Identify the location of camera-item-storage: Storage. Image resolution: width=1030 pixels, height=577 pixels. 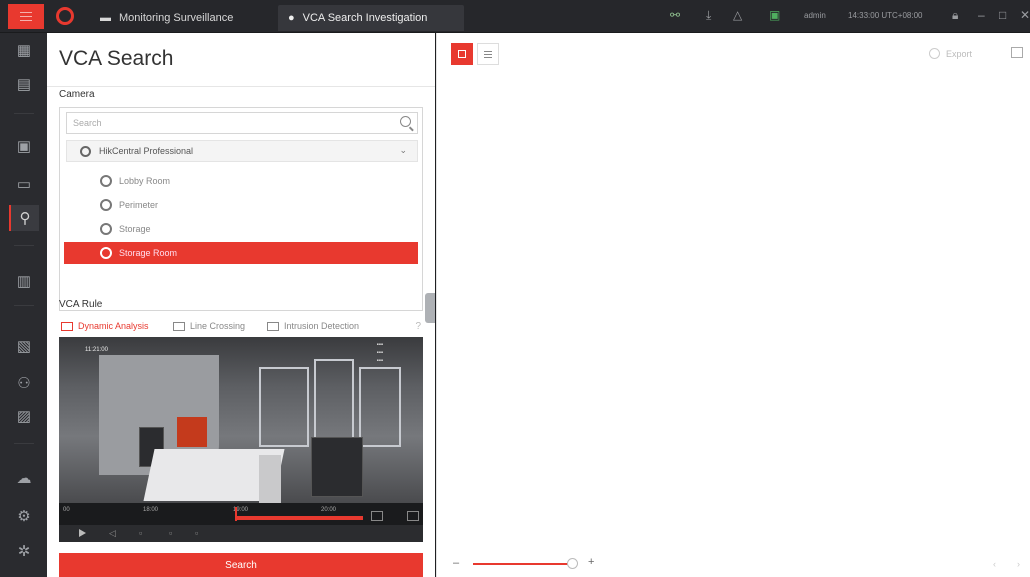
(125, 229).